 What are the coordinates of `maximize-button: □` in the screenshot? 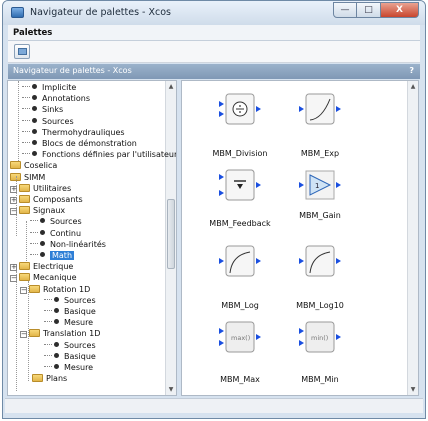 It's located at (369, 10).